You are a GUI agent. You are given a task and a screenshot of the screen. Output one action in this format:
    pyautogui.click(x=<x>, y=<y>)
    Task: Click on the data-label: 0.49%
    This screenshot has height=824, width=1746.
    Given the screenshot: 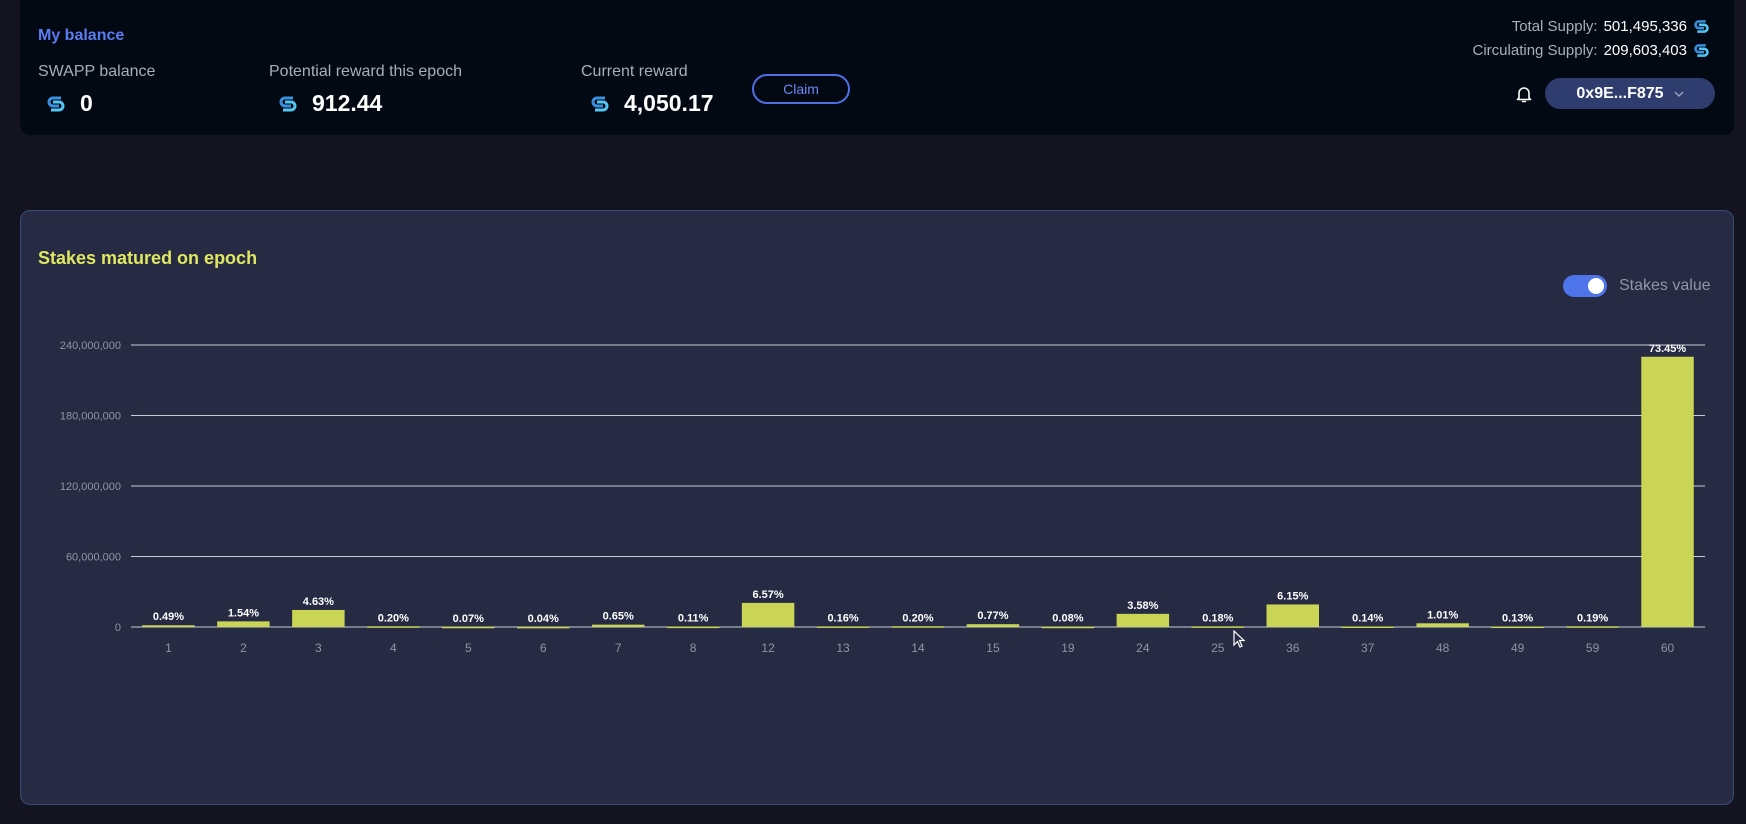 What is the action you would take?
    pyautogui.click(x=168, y=617)
    